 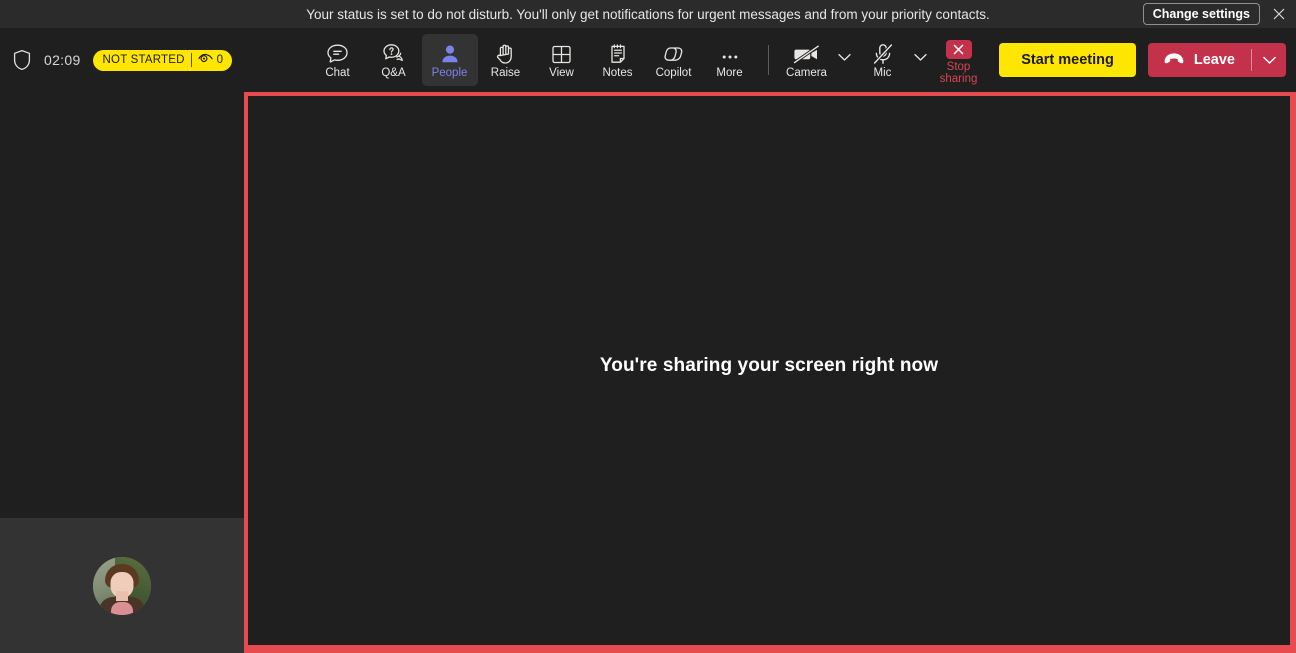 What do you see at coordinates (768, 60) in the screenshot?
I see `toolbar-divider` at bounding box center [768, 60].